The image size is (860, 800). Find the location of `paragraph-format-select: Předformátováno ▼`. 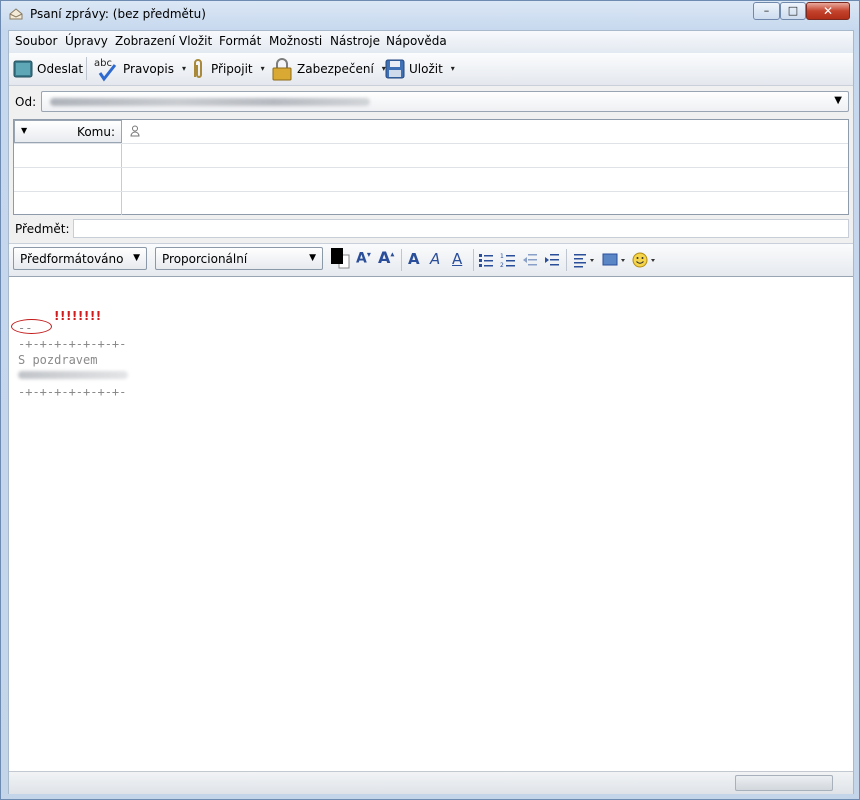

paragraph-format-select: Předformátováno ▼ is located at coordinates (80, 258).